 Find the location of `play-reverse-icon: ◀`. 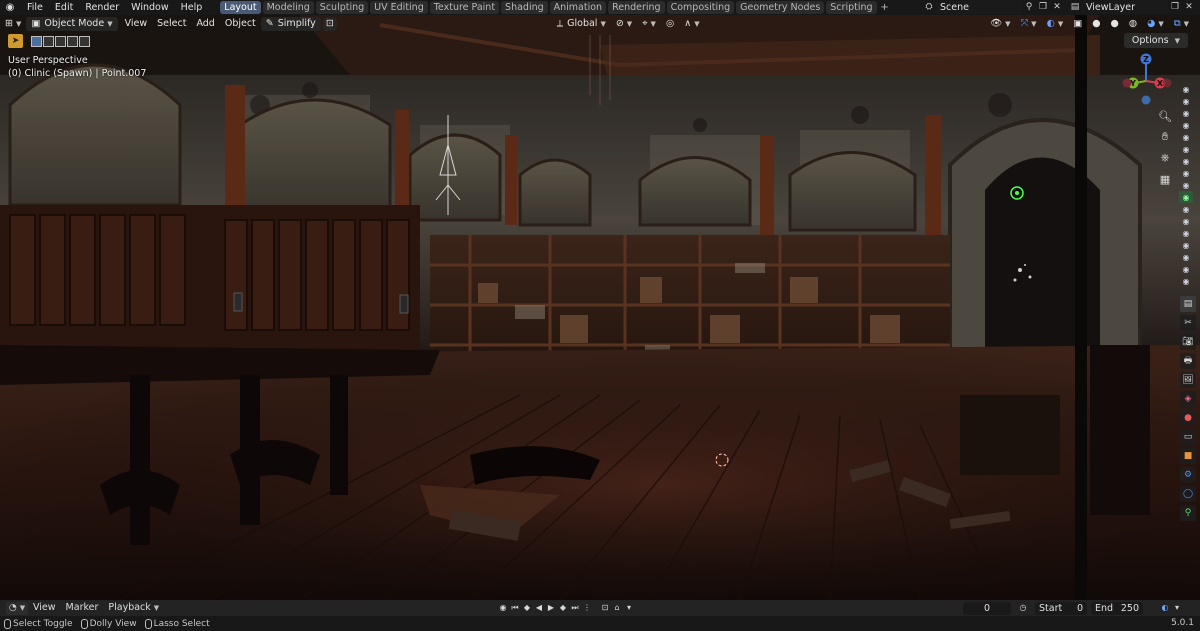

play-reverse-icon: ◀ is located at coordinates (539, 608).